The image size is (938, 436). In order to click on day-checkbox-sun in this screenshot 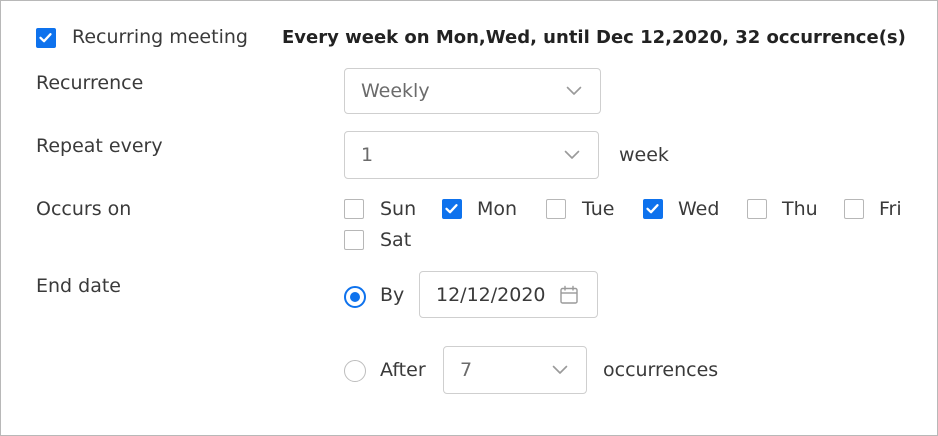, I will do `click(354, 209)`.